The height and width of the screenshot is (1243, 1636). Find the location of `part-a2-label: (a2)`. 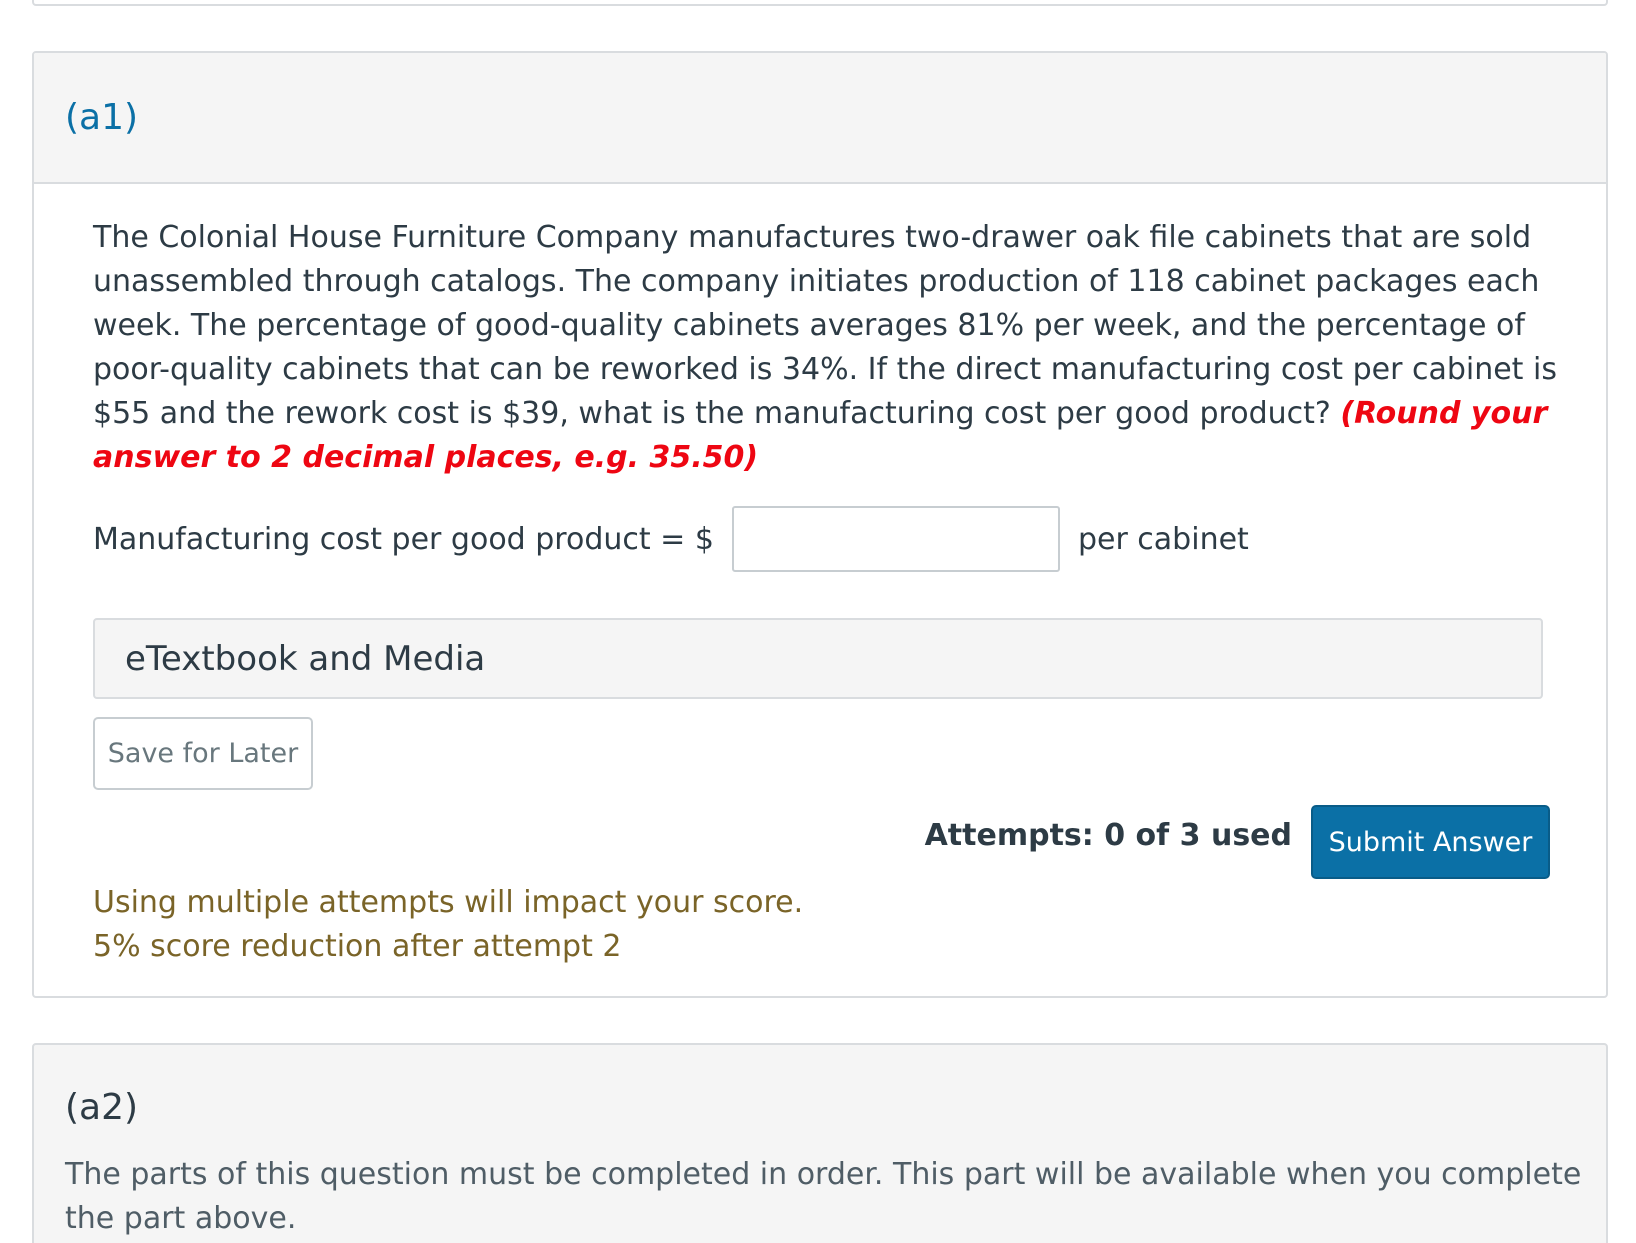

part-a2-label: (a2) is located at coordinates (102, 1107).